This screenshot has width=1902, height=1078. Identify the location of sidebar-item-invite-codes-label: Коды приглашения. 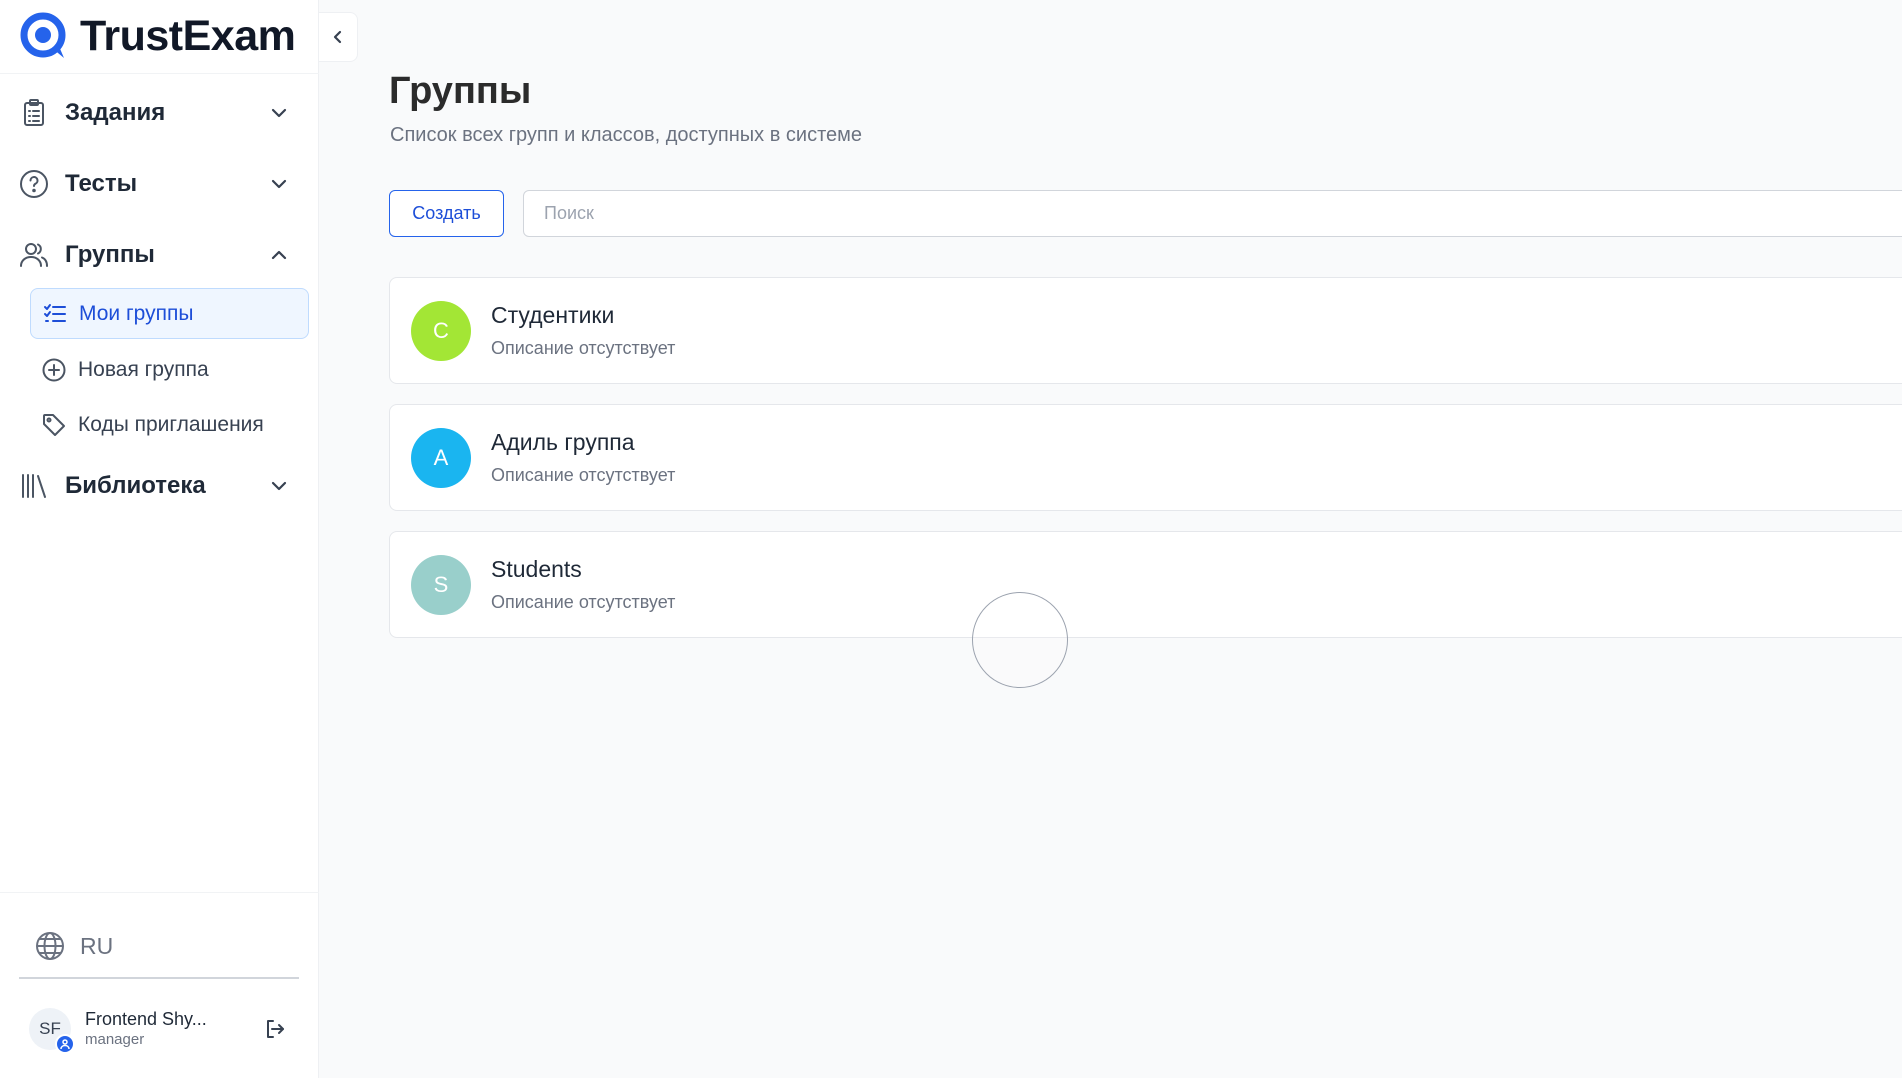
(171, 424).